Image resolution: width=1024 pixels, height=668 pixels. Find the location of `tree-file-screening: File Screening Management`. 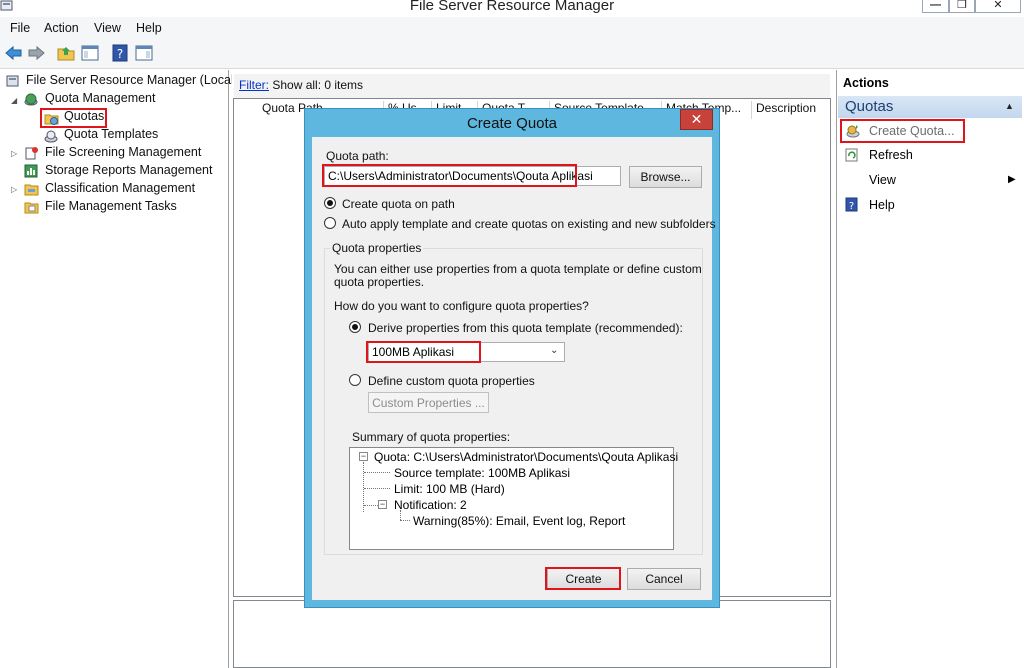

tree-file-screening: File Screening Management is located at coordinates (123, 154).